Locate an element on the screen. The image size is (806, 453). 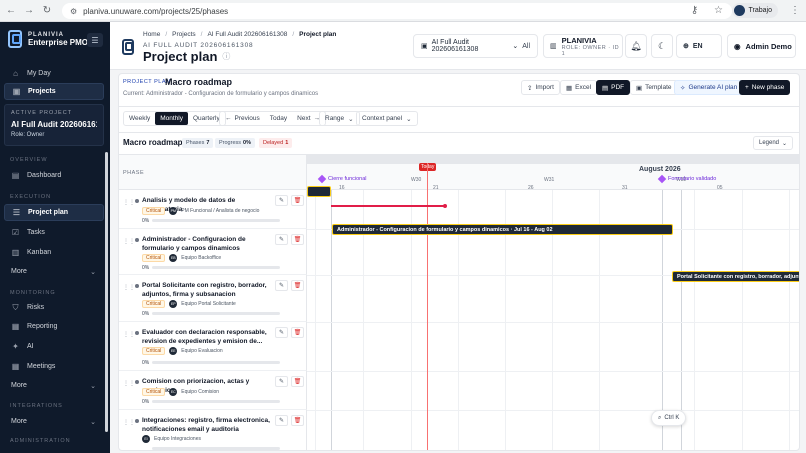
site-info-icon: ⚙ is located at coordinates (73, 11).